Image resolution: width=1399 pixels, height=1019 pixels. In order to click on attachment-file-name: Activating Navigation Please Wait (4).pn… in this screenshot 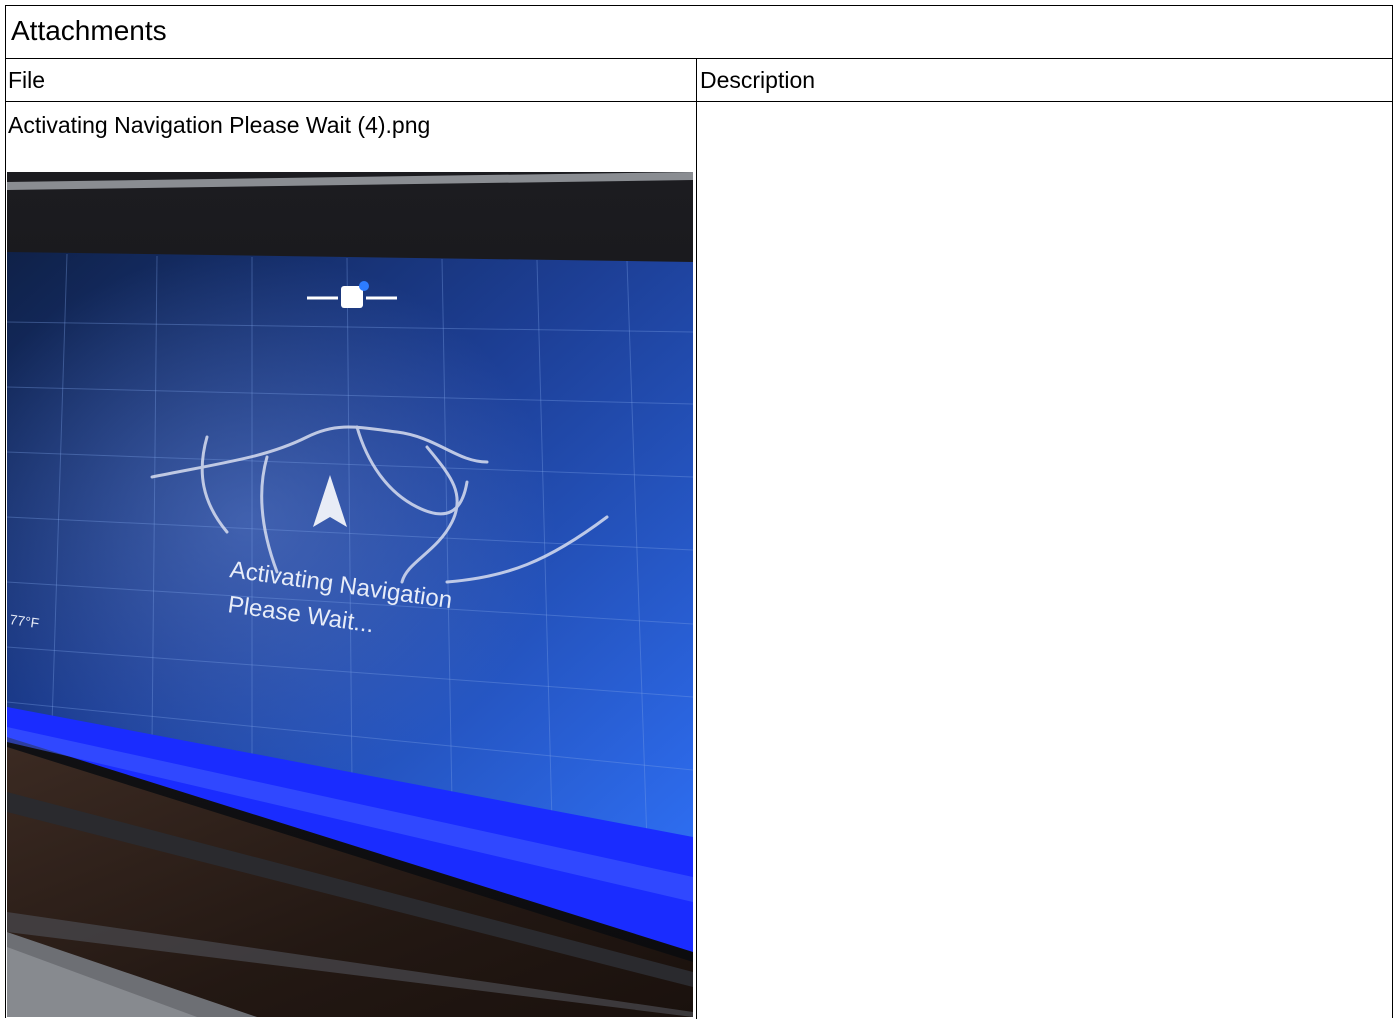, I will do `click(219, 125)`.